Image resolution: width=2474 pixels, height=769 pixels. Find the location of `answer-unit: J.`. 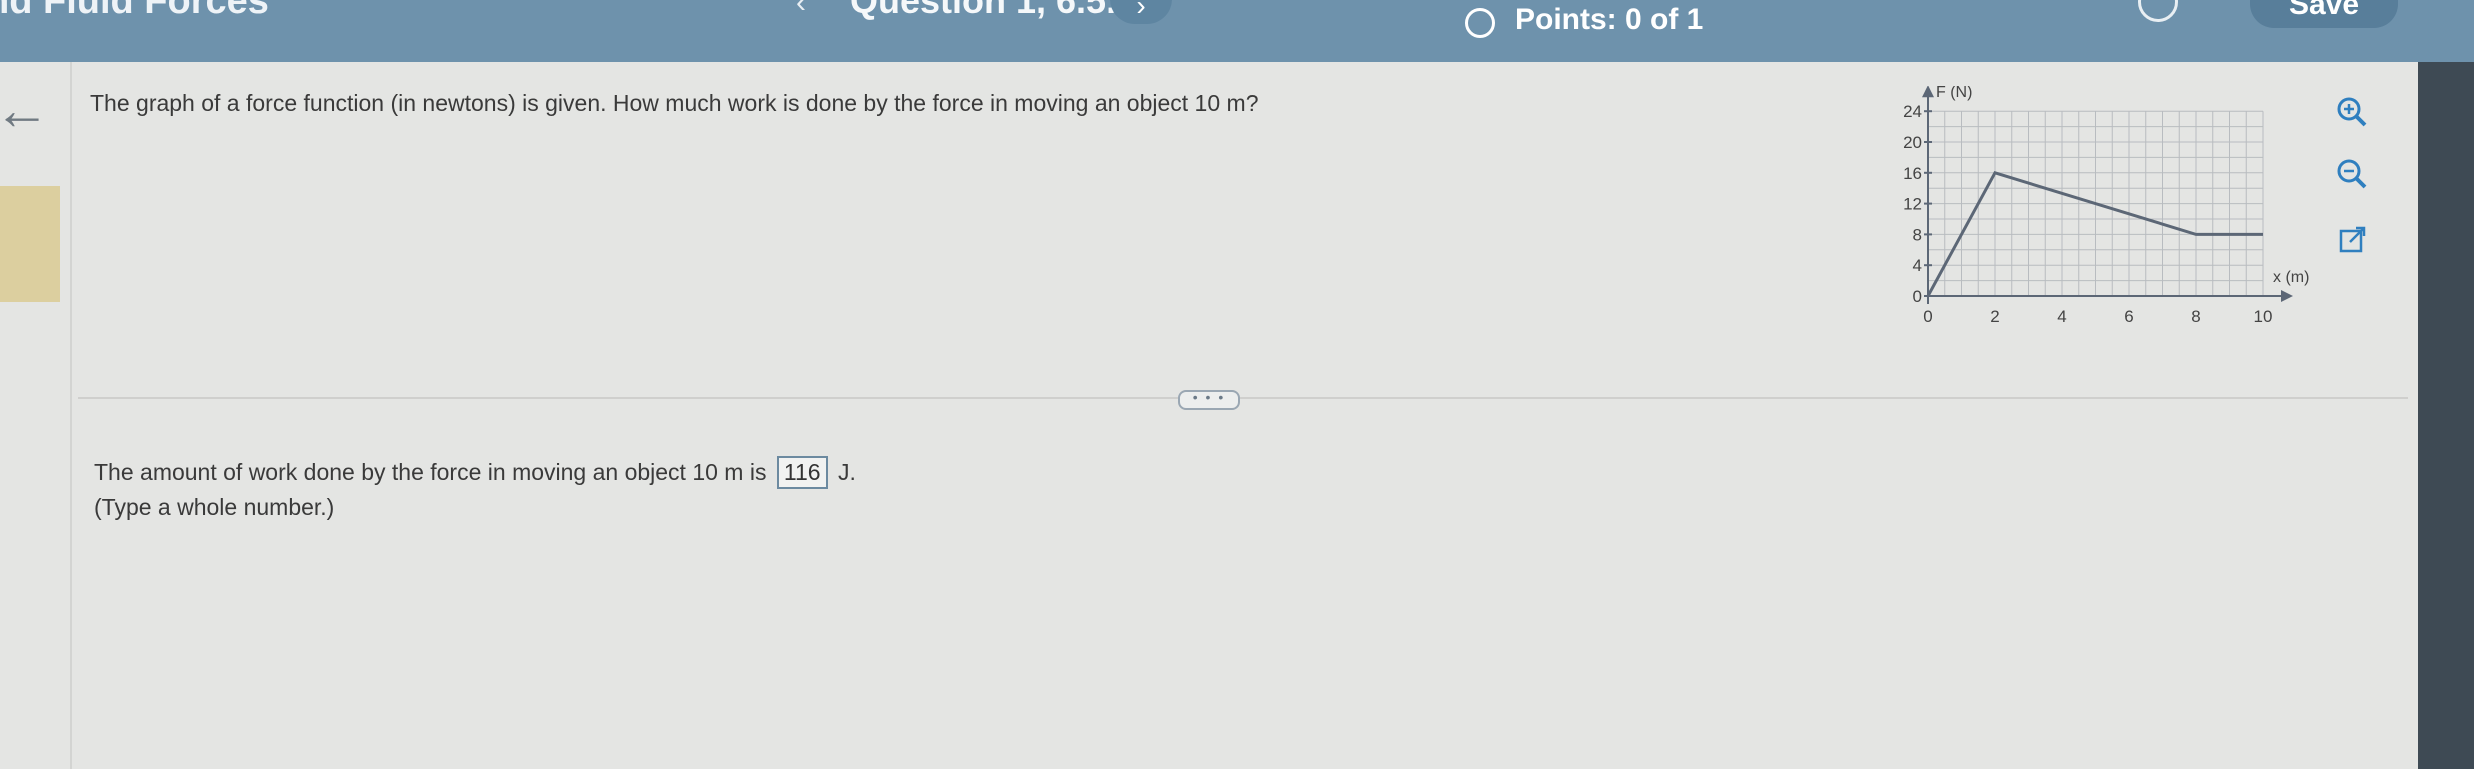

answer-unit: J. is located at coordinates (846, 472).